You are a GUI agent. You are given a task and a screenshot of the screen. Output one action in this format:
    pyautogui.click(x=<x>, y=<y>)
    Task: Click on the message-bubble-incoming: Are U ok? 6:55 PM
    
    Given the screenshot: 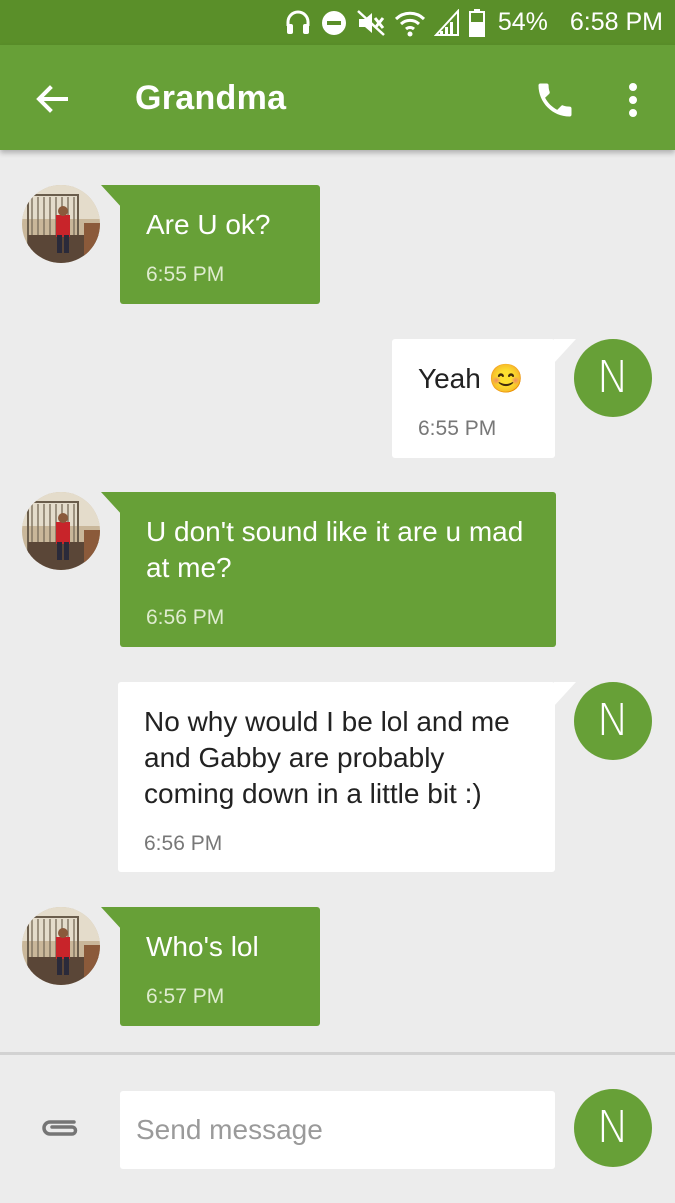 What is the action you would take?
    pyautogui.click(x=220, y=244)
    